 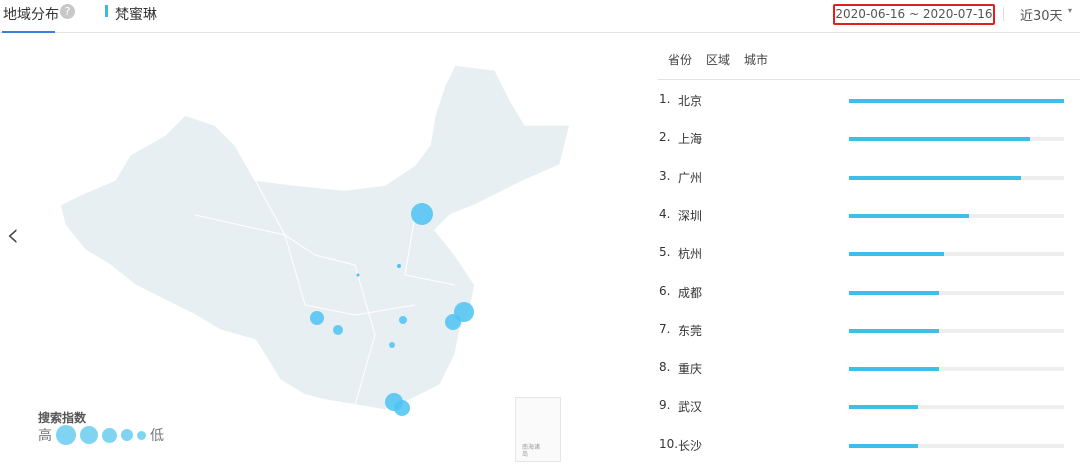 I want to click on ranking-row: 10. 长沙, so click(x=864, y=447).